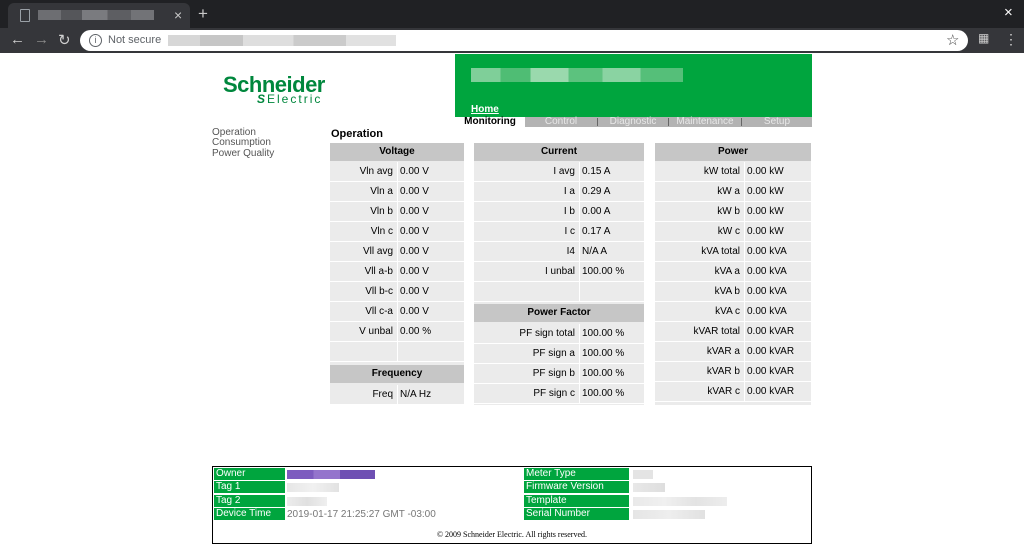  What do you see at coordinates (952, 40) in the screenshot?
I see `bookmark-star-icon: ☆` at bounding box center [952, 40].